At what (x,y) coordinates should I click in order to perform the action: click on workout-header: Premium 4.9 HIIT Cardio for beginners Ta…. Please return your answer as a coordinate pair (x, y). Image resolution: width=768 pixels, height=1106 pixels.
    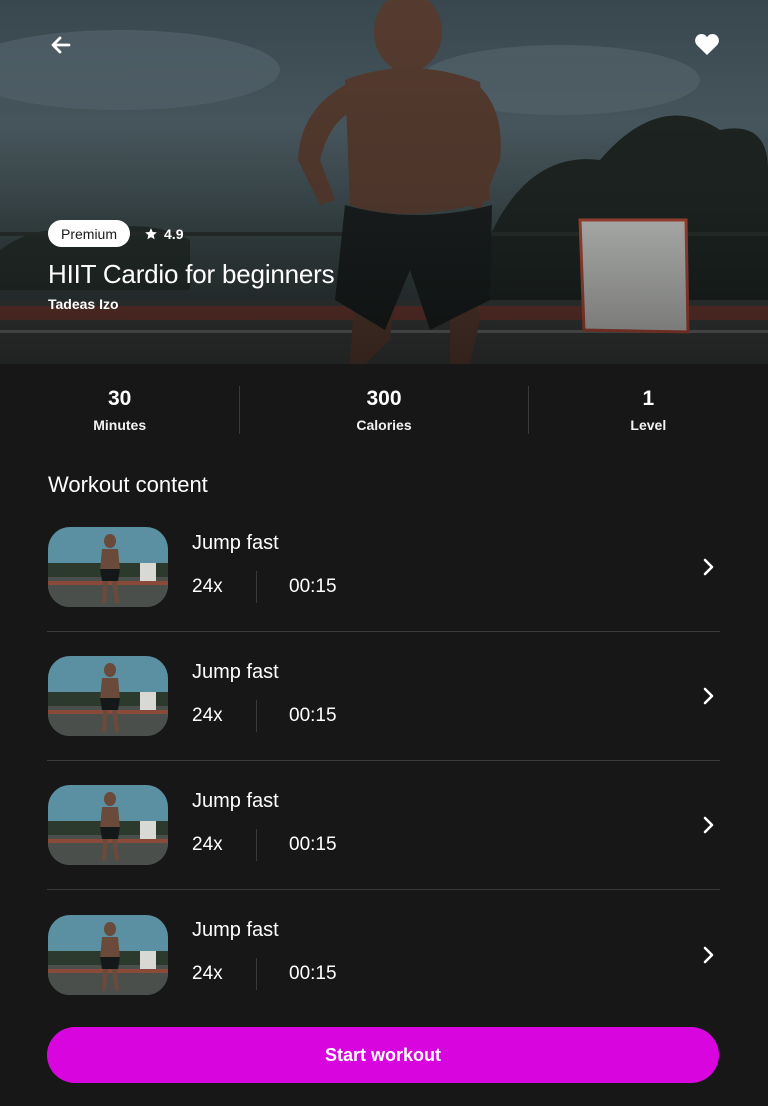
    Looking at the image, I should click on (191, 266).